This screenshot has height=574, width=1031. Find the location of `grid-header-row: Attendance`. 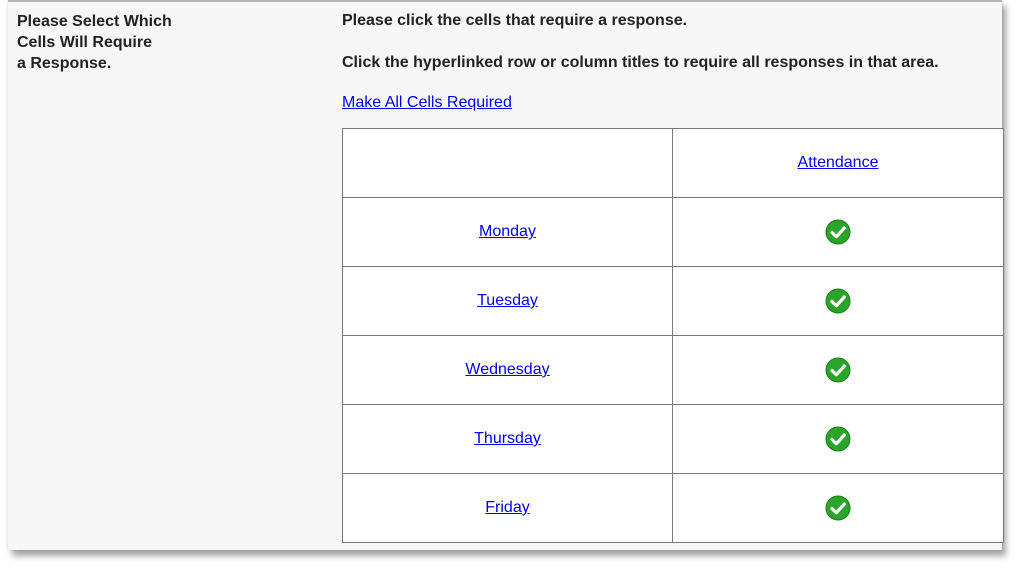

grid-header-row: Attendance is located at coordinates (673, 163).